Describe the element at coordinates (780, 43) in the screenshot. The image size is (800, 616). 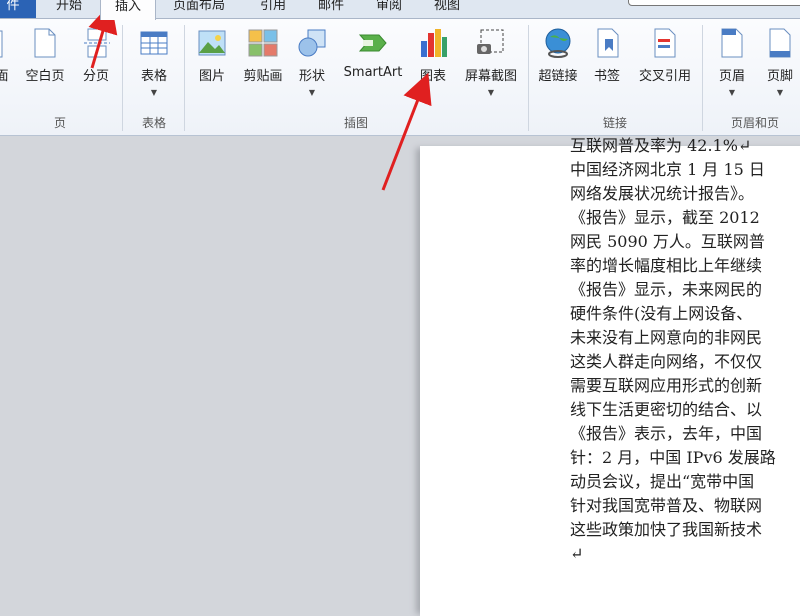
I see `footer-icon` at that location.